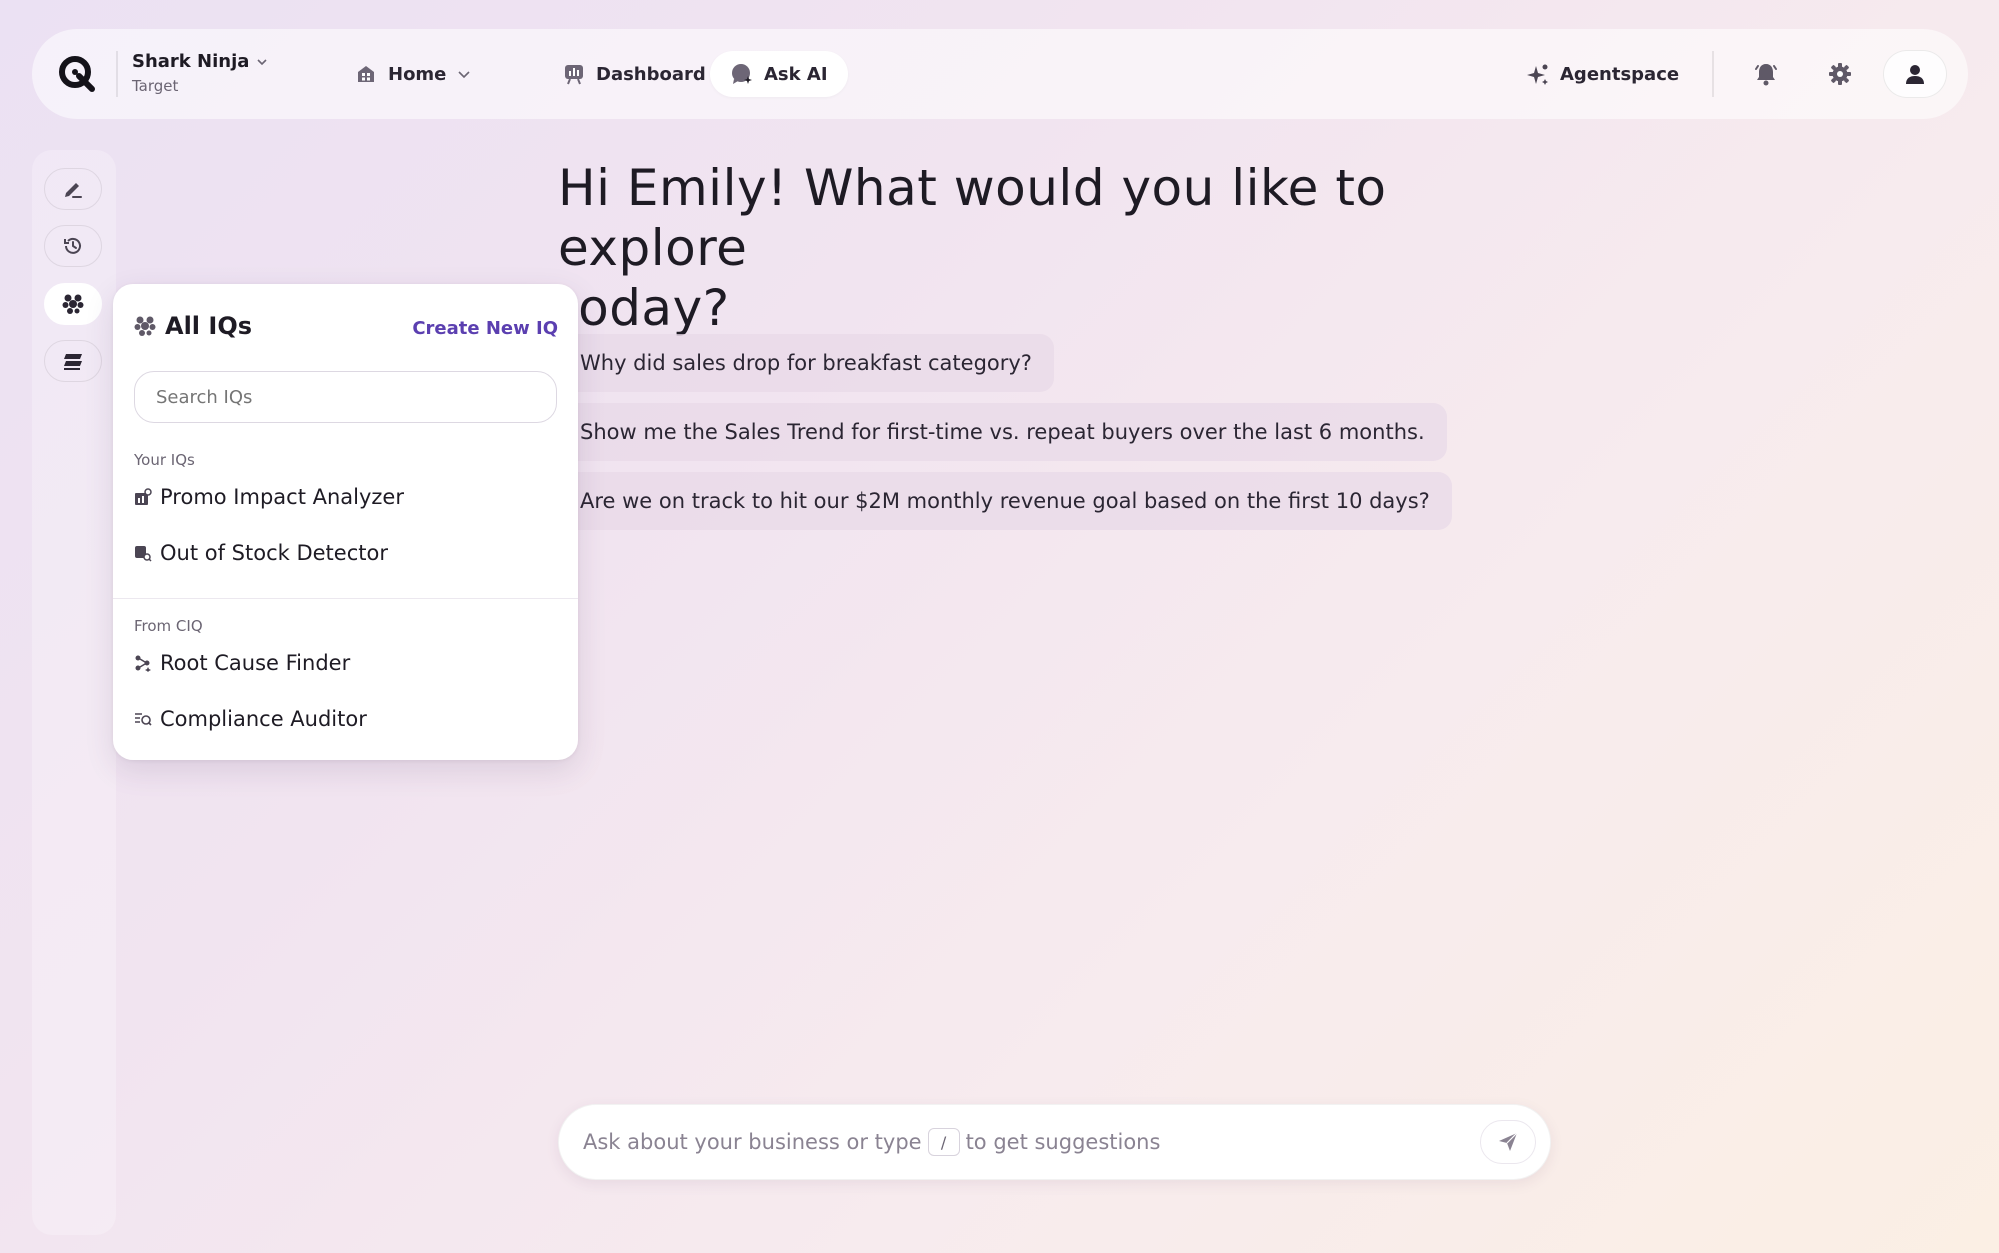 The image size is (1999, 1253). Describe the element at coordinates (796, 74) in the screenshot. I see `nav-ask-ai-label: Ask AI` at that location.